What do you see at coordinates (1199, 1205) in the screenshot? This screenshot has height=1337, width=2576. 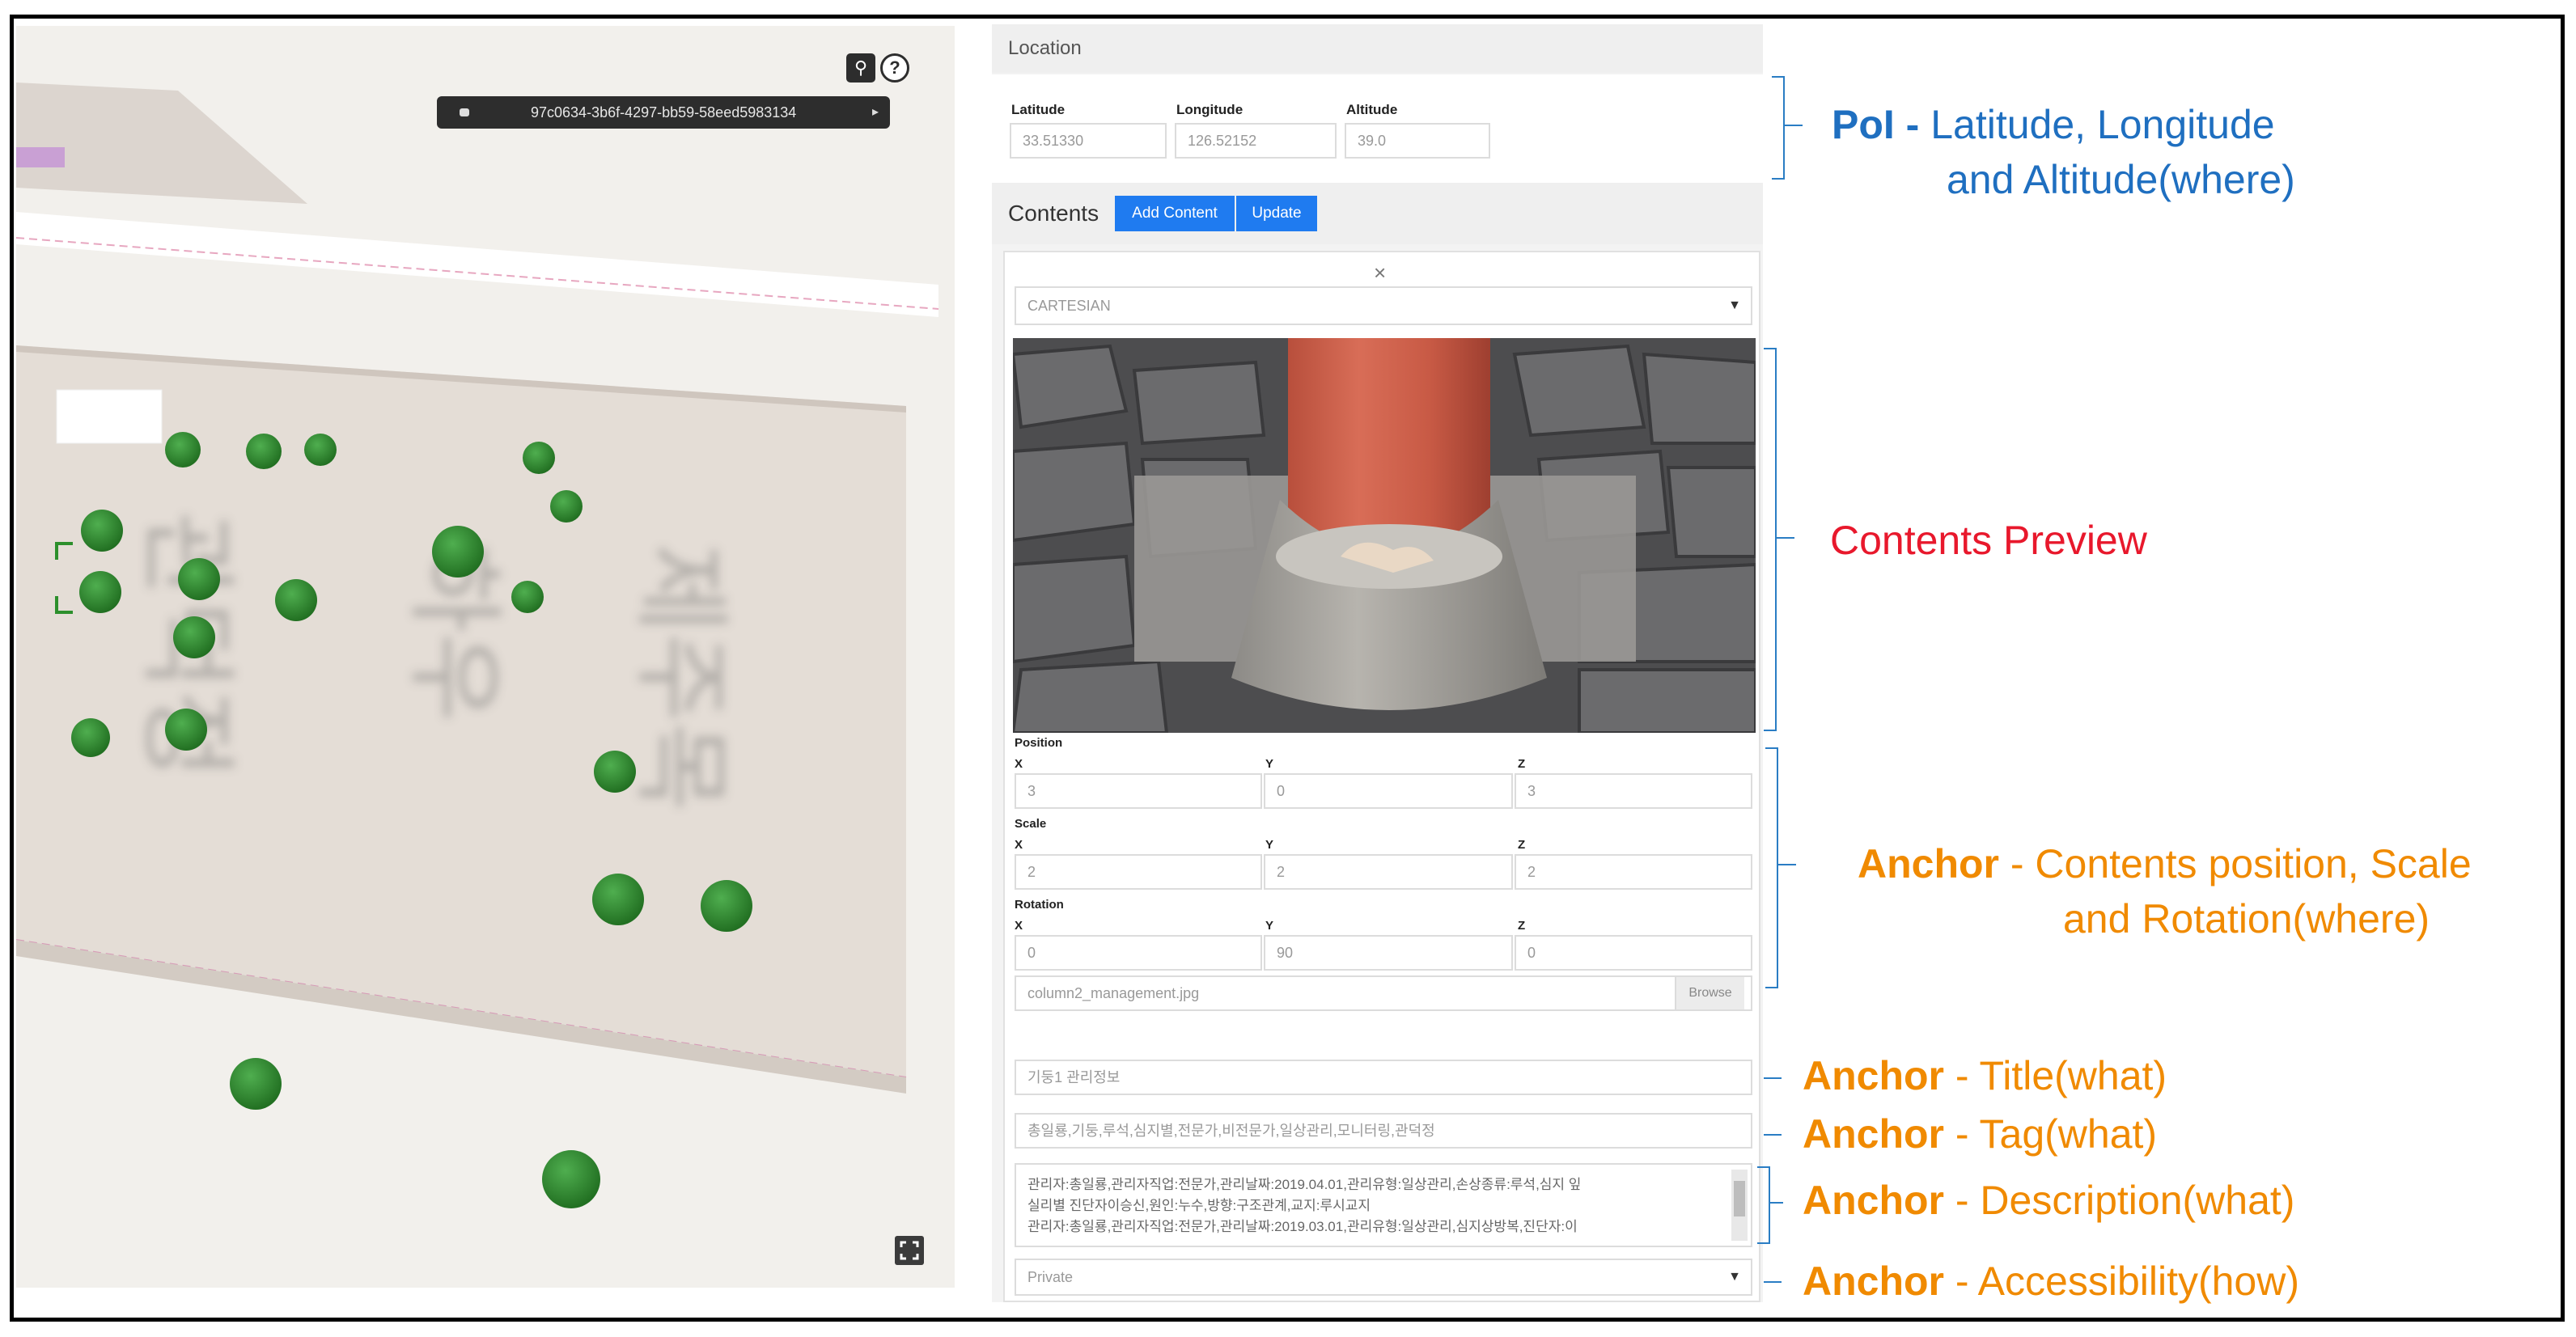 I see `description-line: 실리별 진단자이승신,원인:누수,방향:구조관계,교지:루시교지` at bounding box center [1199, 1205].